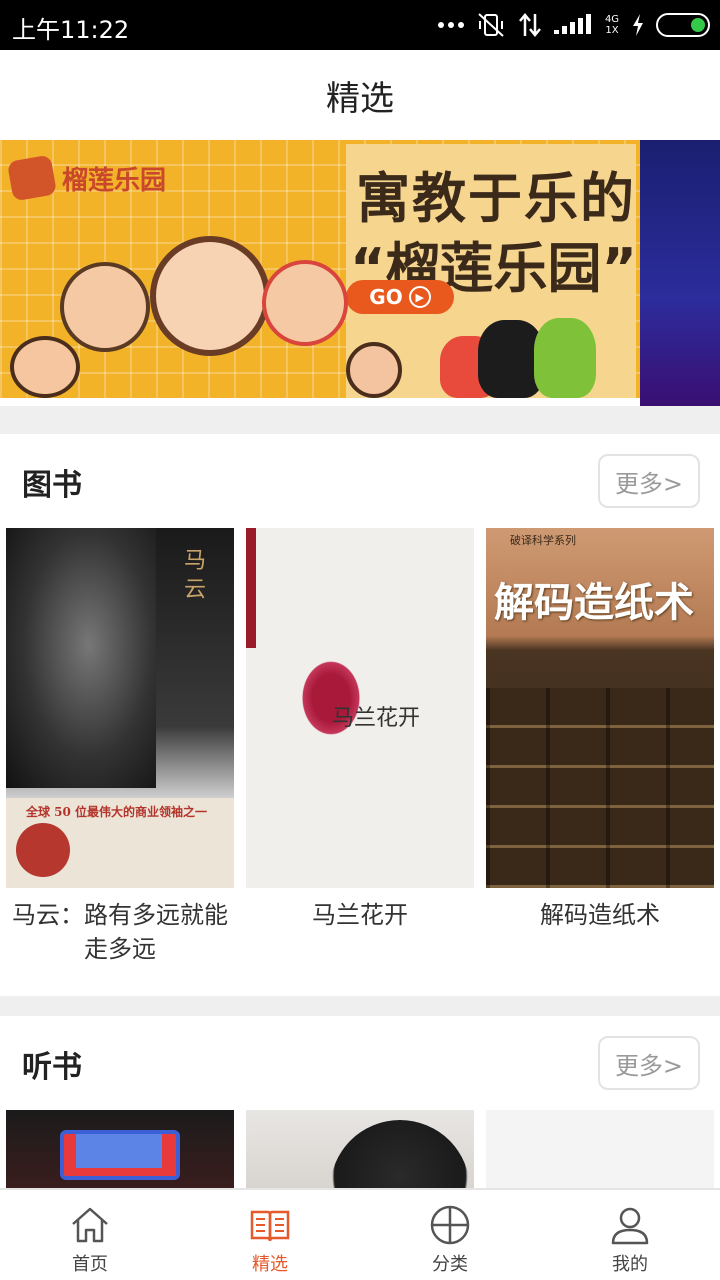 Image resolution: width=720 pixels, height=1280 pixels. I want to click on book-cover-malanhuakai: 马兰花开, so click(360, 708).